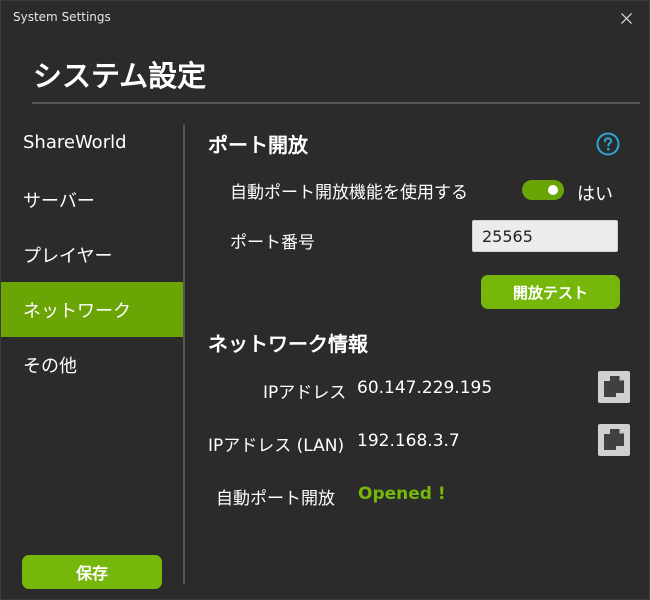 This screenshot has width=650, height=600. Describe the element at coordinates (545, 236) in the screenshot. I see `port-number-input` at that location.